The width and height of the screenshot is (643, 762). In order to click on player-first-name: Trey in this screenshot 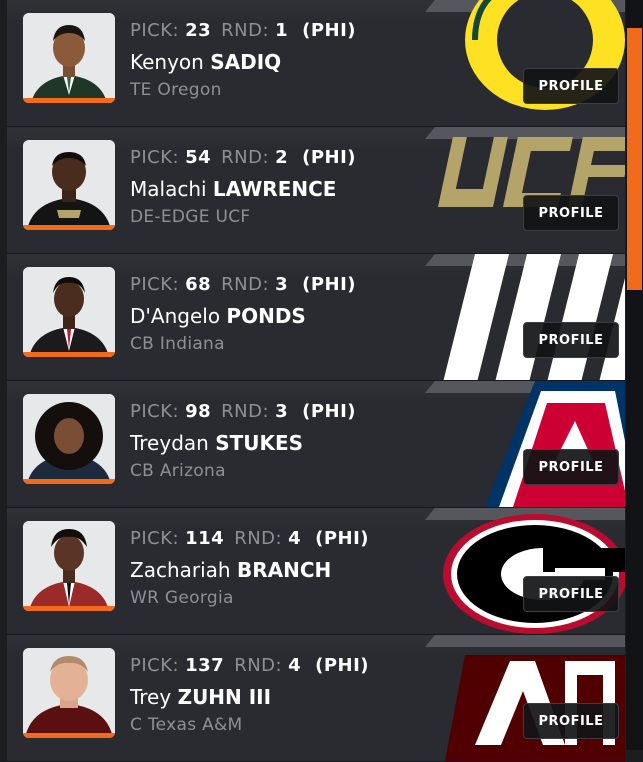, I will do `click(151, 697)`.